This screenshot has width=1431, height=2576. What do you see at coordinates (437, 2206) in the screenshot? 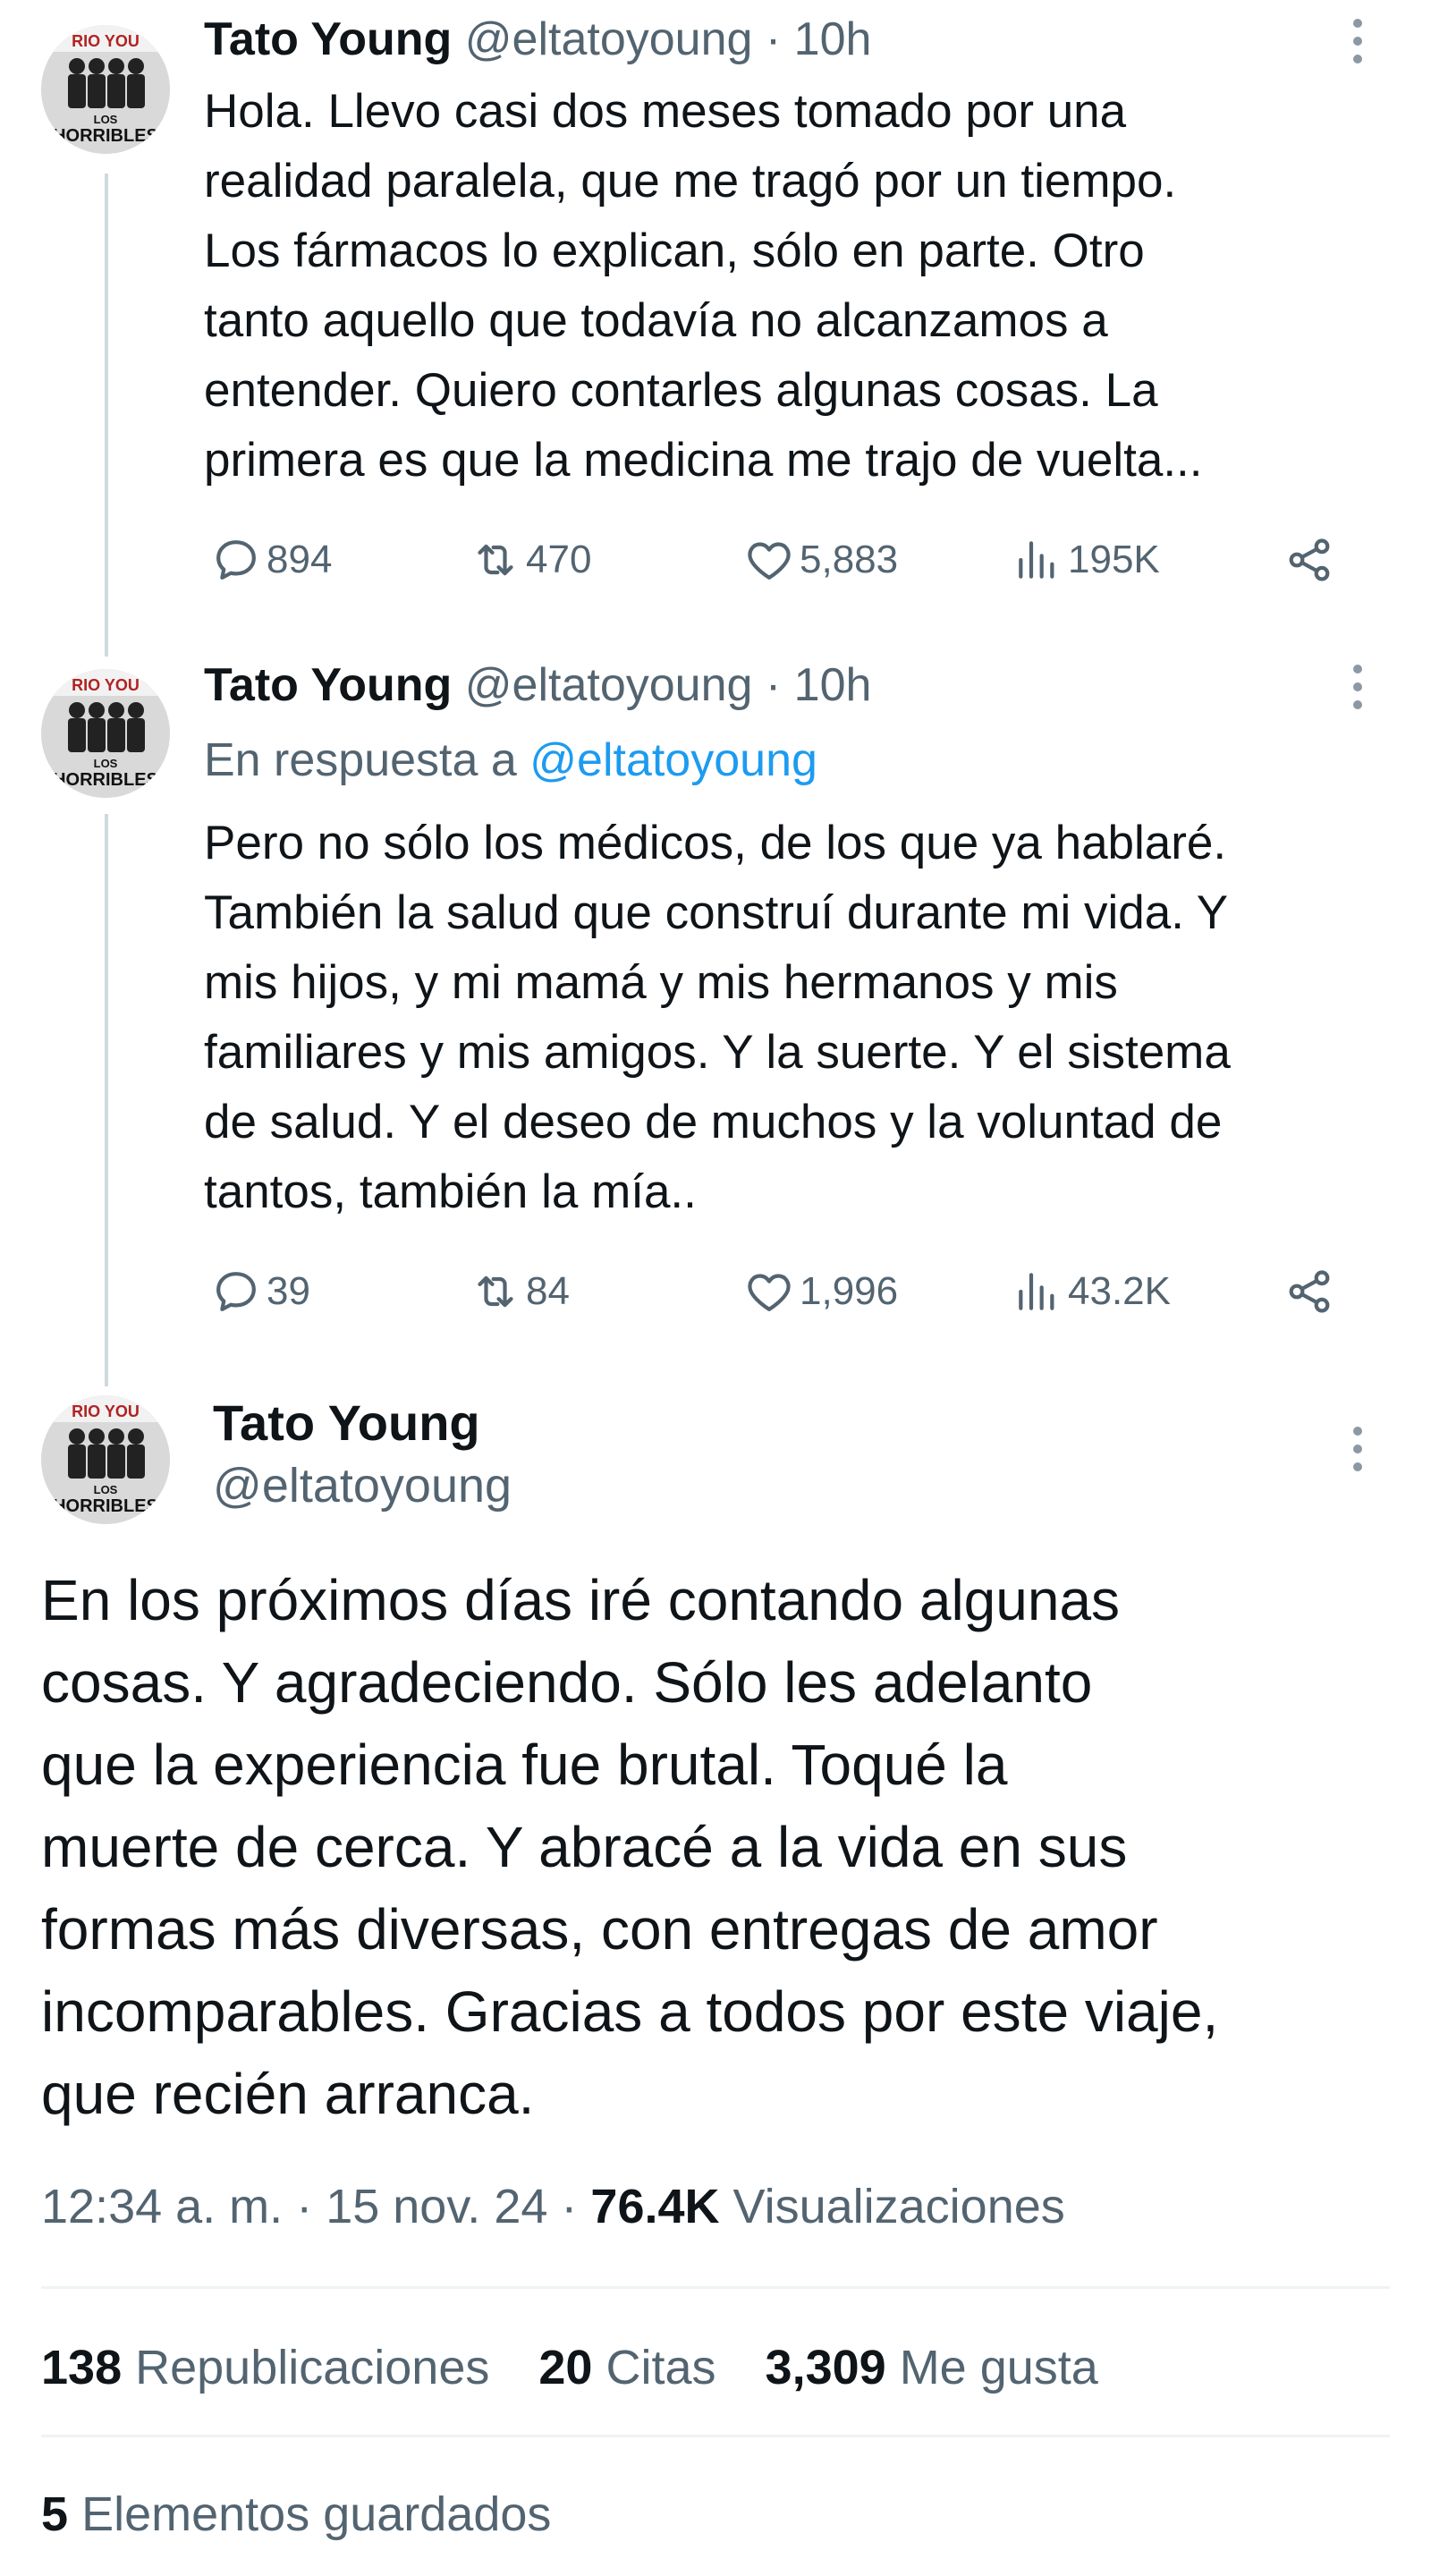
I see `tweet-date: 15 nov. 24` at bounding box center [437, 2206].